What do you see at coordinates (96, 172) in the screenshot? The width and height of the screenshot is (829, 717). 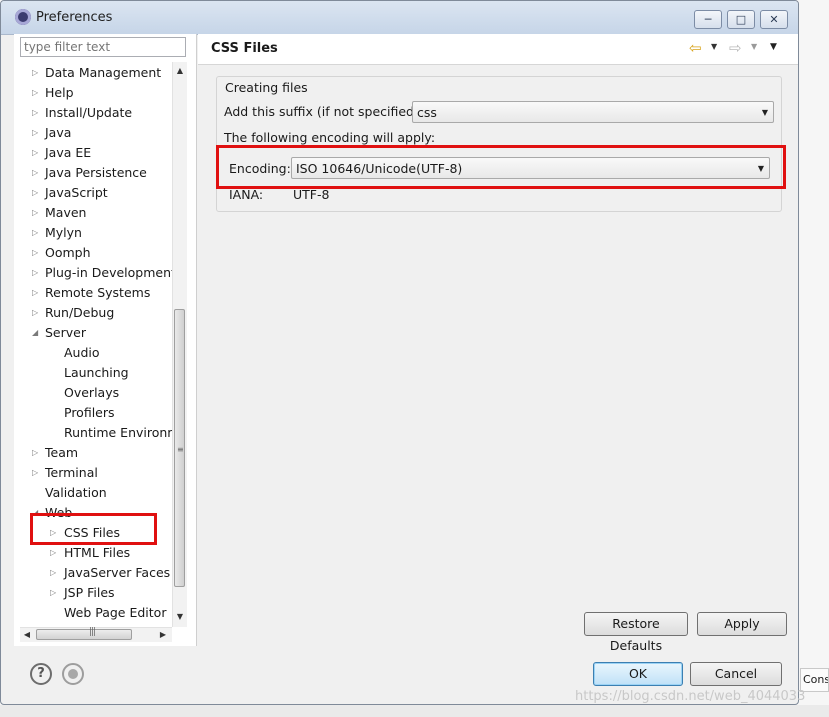 I see `tree-item-label: Java Persistence` at bounding box center [96, 172].